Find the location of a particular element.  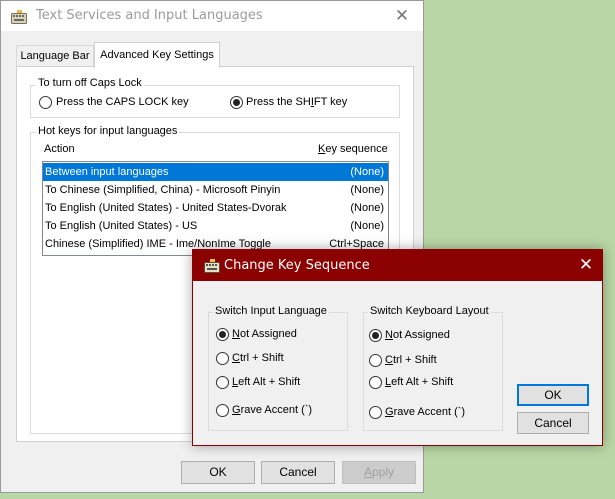

dialog-cancel-button: Cancel is located at coordinates (553, 423).